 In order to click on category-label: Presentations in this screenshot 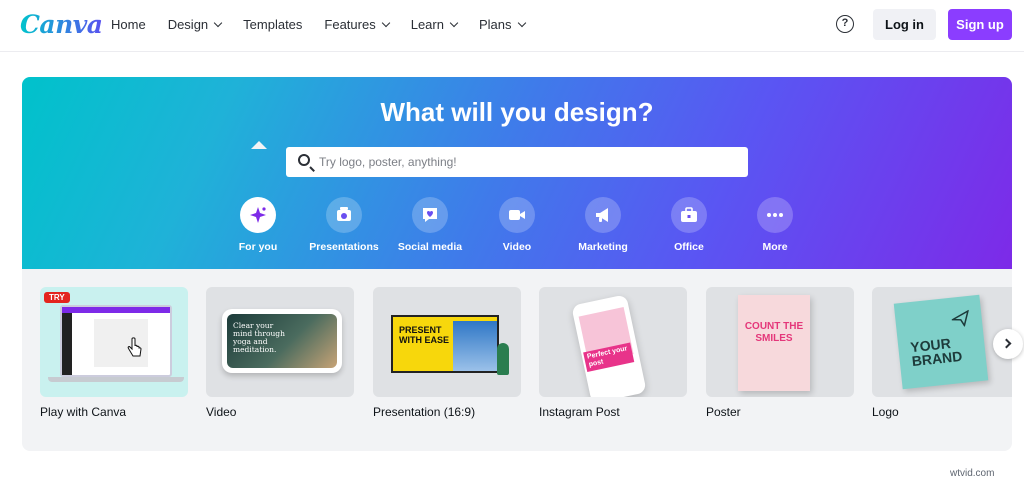, I will do `click(344, 247)`.